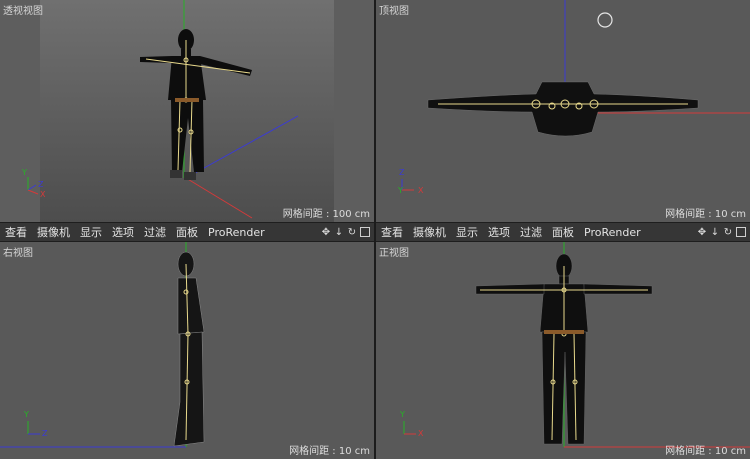 The image size is (750, 459). I want to click on viewport-title: 右视图, so click(18, 253).